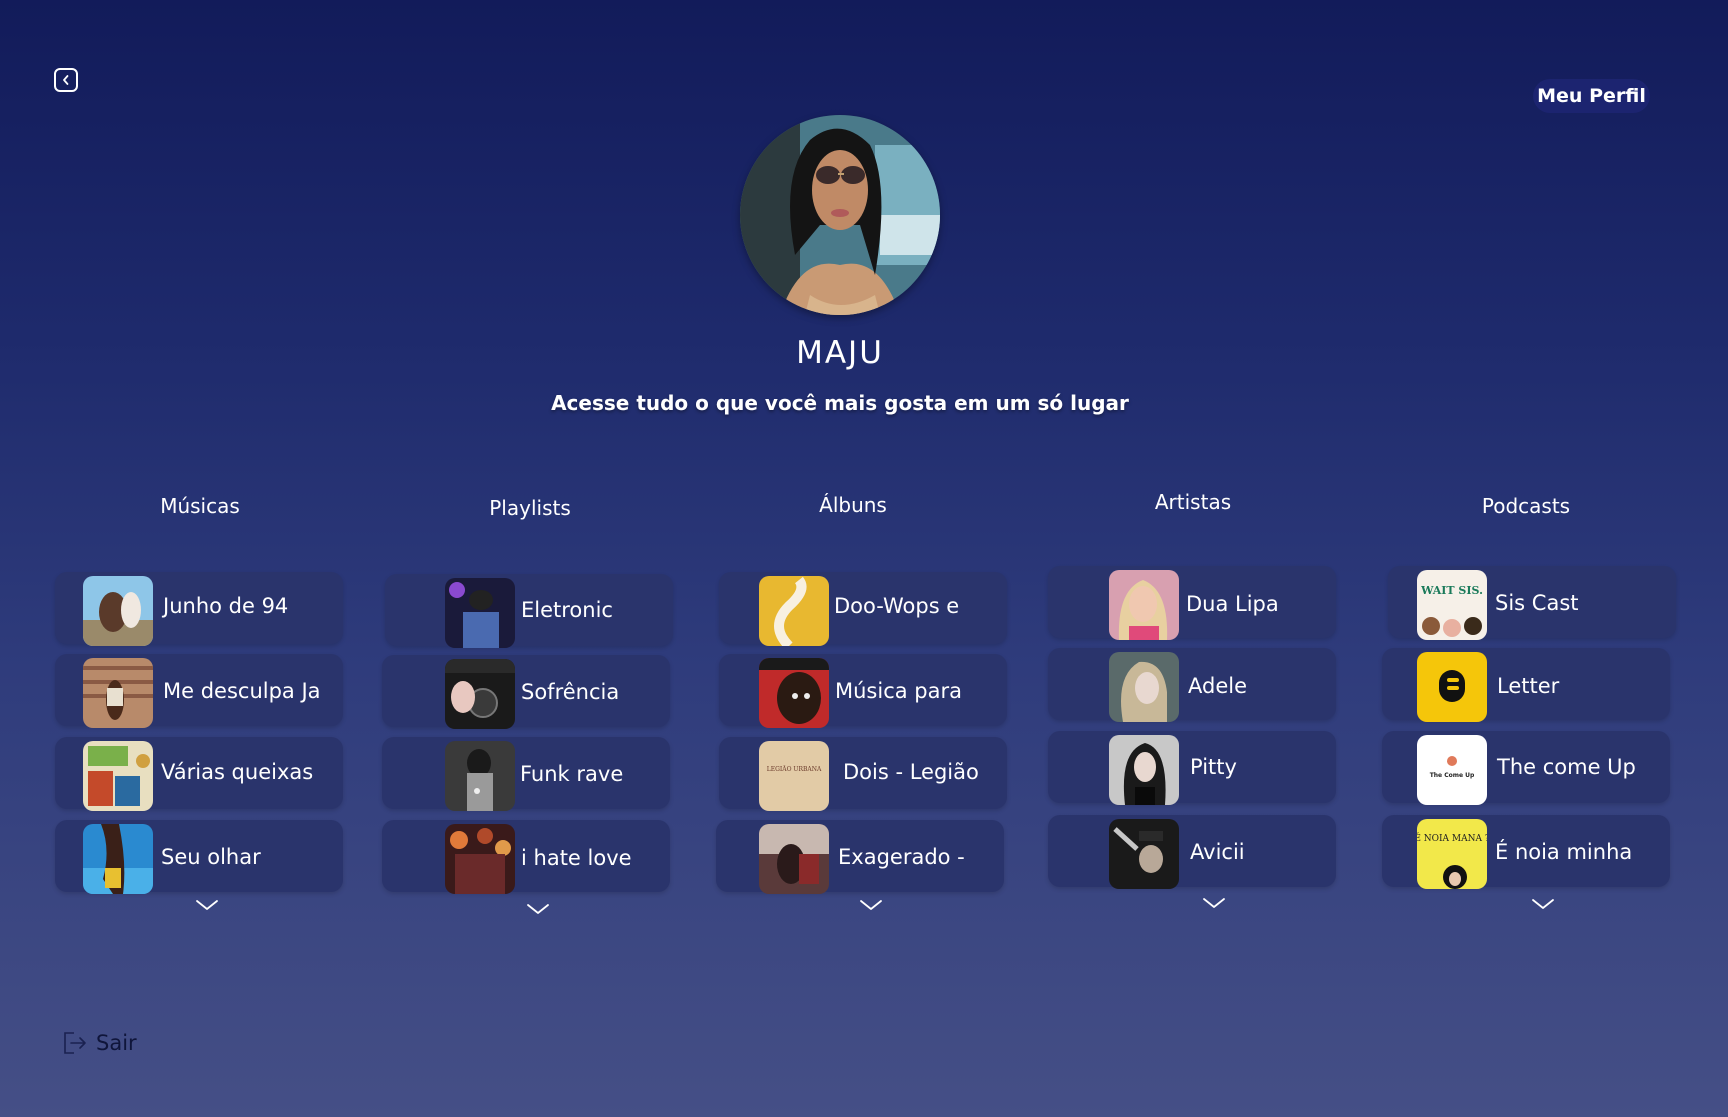 This screenshot has height=1117, width=1728. I want to click on card-label: Dua Lipa, so click(1232, 604).